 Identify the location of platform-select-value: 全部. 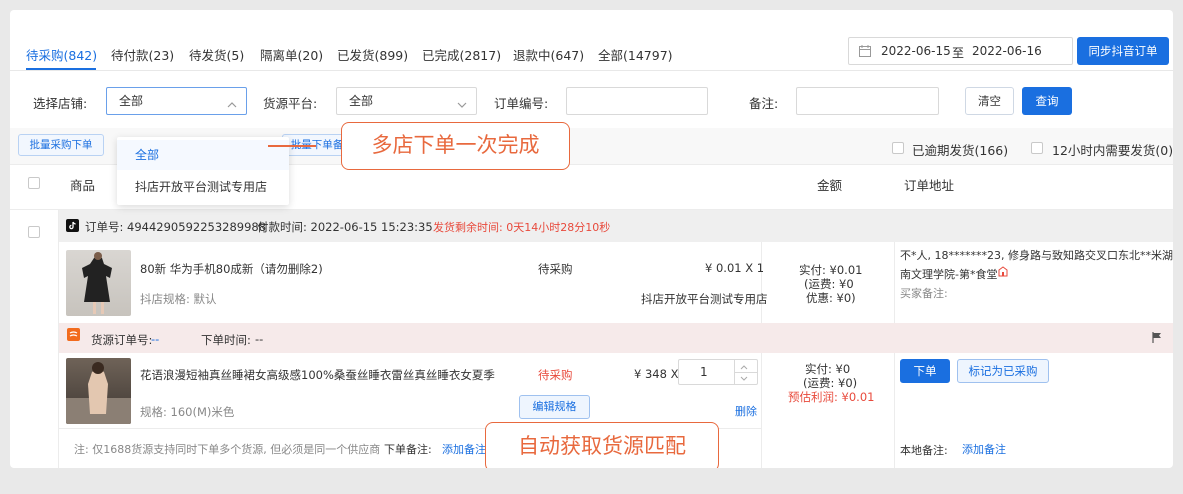
(361, 101).